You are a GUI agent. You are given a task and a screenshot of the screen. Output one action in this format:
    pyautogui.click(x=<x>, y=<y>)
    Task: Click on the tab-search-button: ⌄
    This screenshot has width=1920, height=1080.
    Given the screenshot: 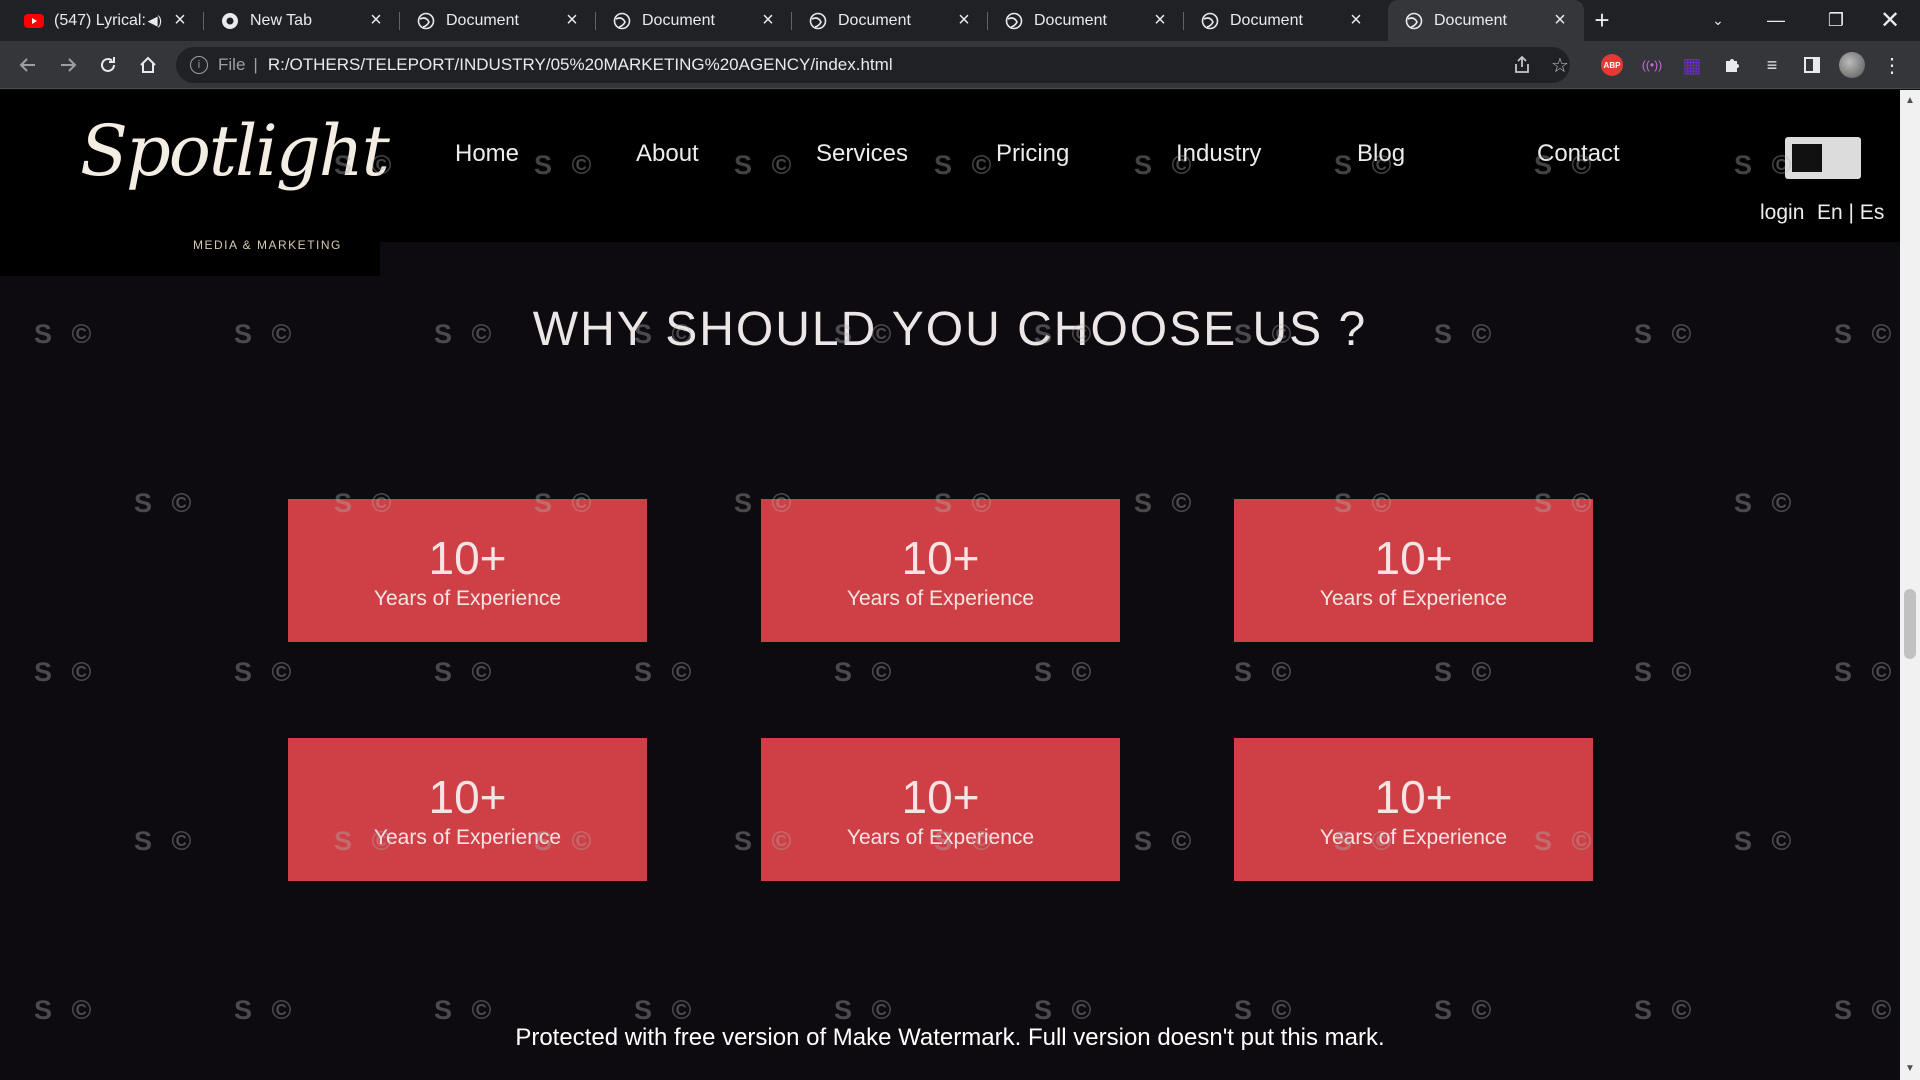 What is the action you would take?
    pyautogui.click(x=1718, y=20)
    